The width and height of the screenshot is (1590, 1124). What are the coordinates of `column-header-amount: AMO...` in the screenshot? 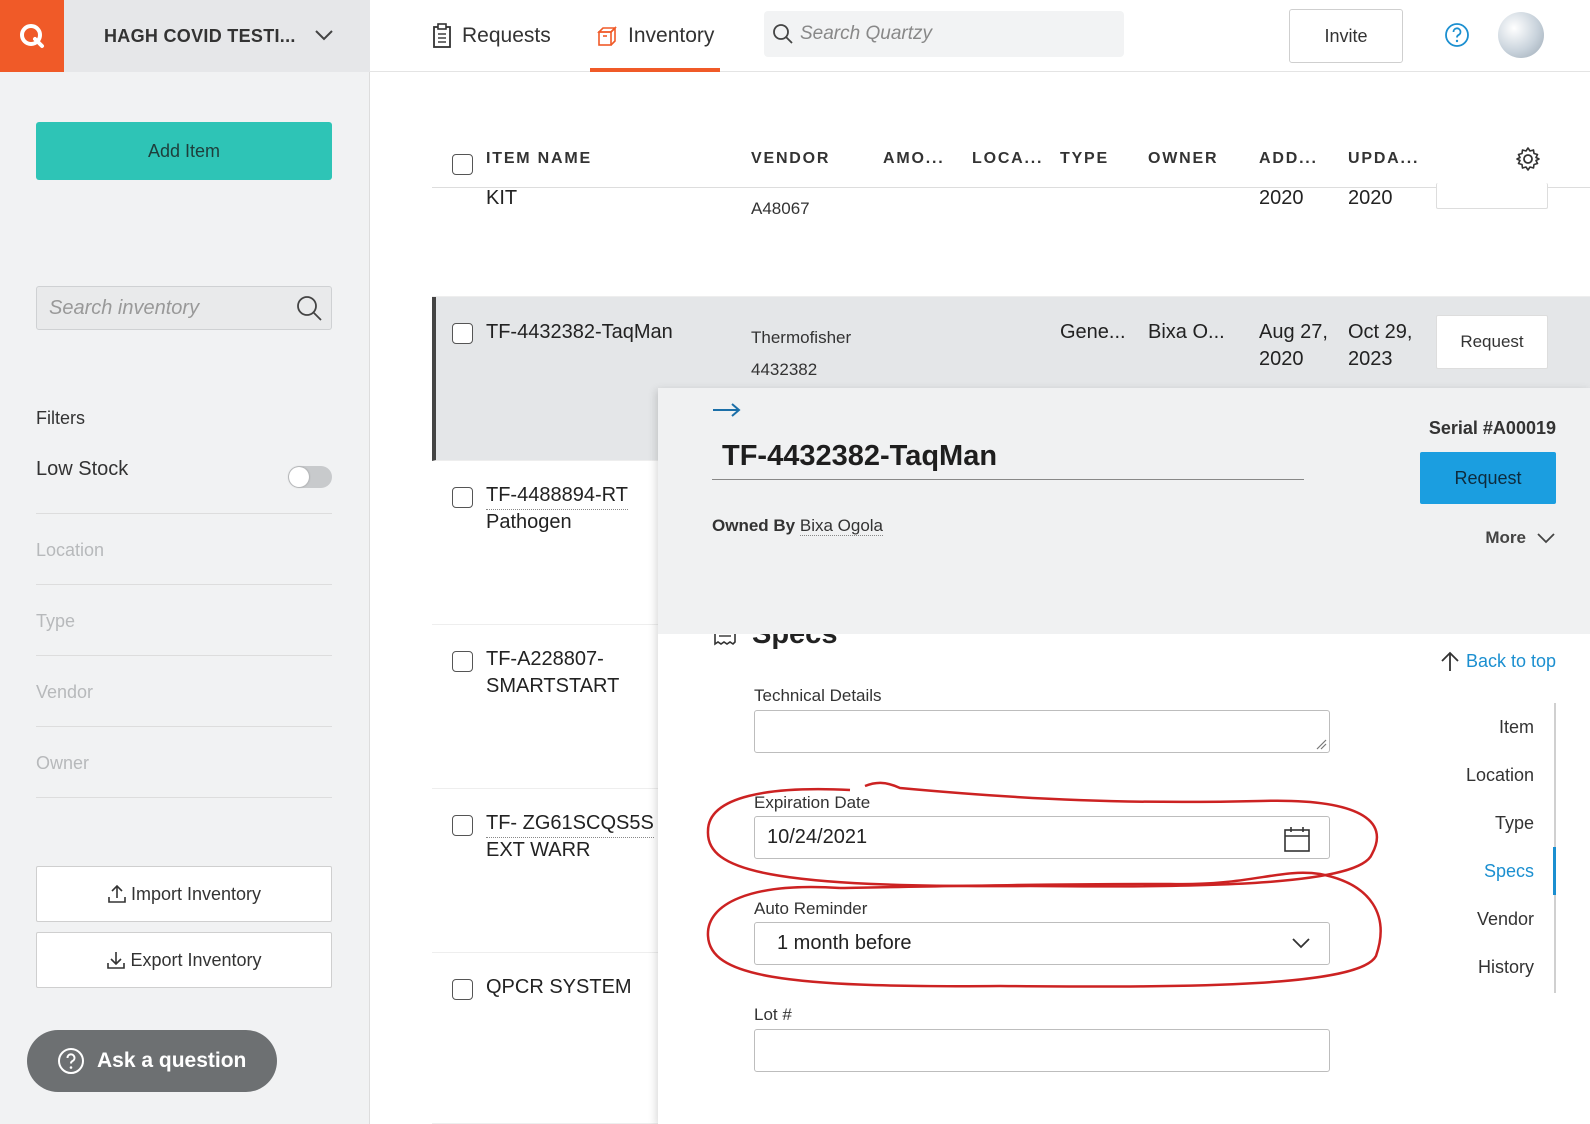 It's located at (913, 159).